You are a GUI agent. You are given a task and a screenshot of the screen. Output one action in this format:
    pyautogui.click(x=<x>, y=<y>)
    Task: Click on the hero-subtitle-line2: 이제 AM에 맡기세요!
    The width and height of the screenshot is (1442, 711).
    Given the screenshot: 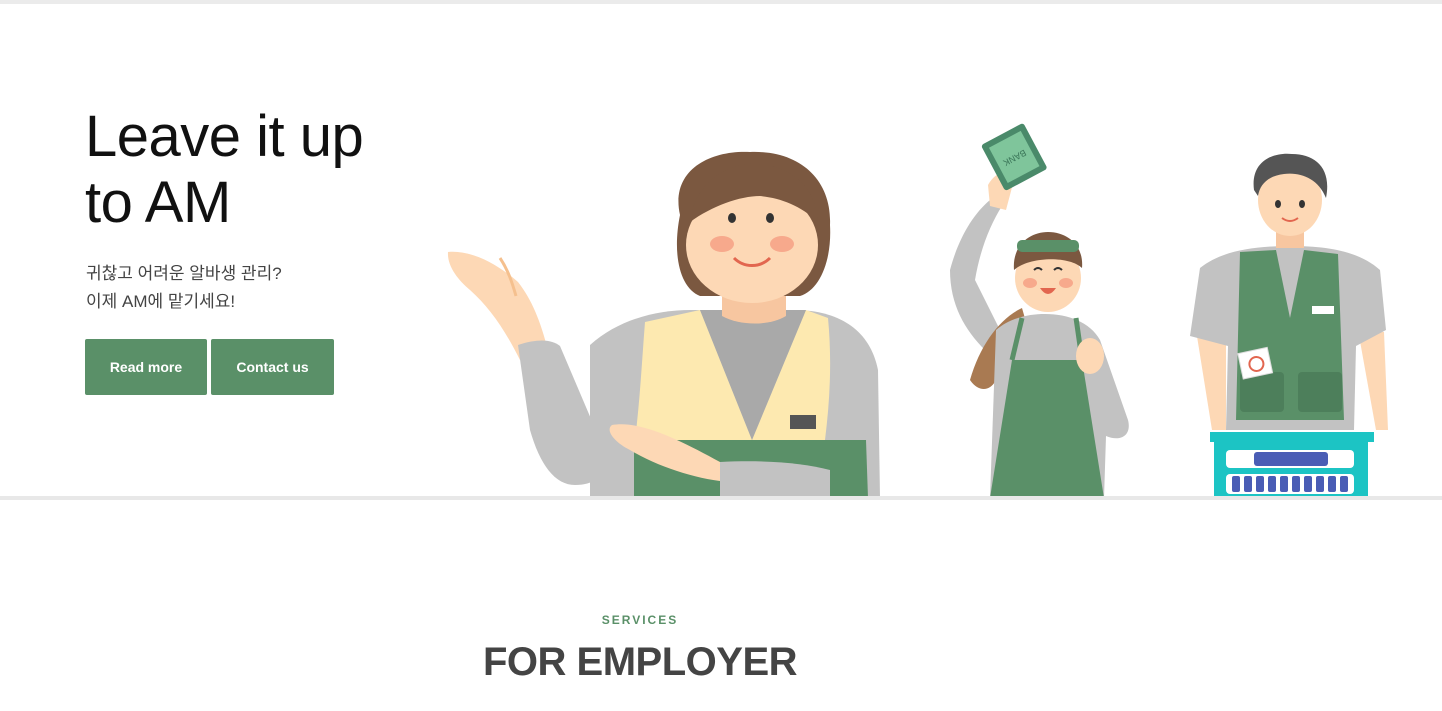 What is the action you would take?
    pyautogui.click(x=161, y=301)
    